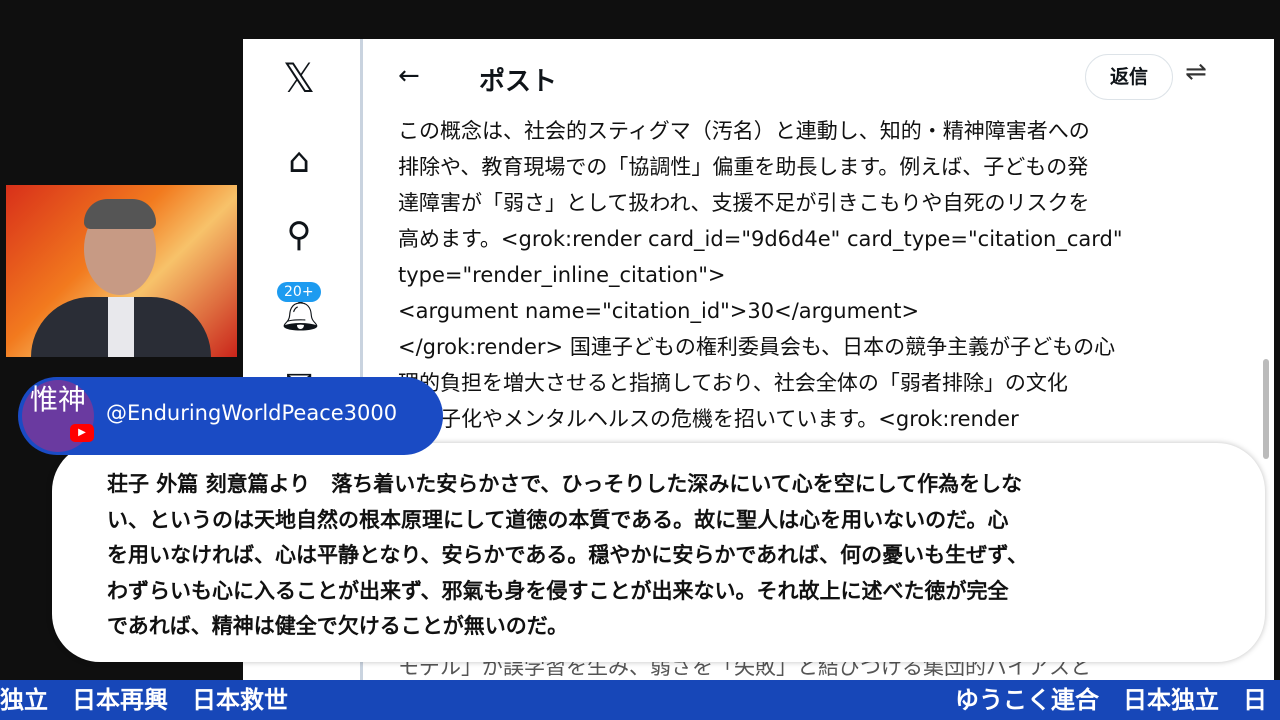 This screenshot has height=720, width=1280. I want to click on post-header: ← ポスト 返信 ⇌, so click(833, 77).